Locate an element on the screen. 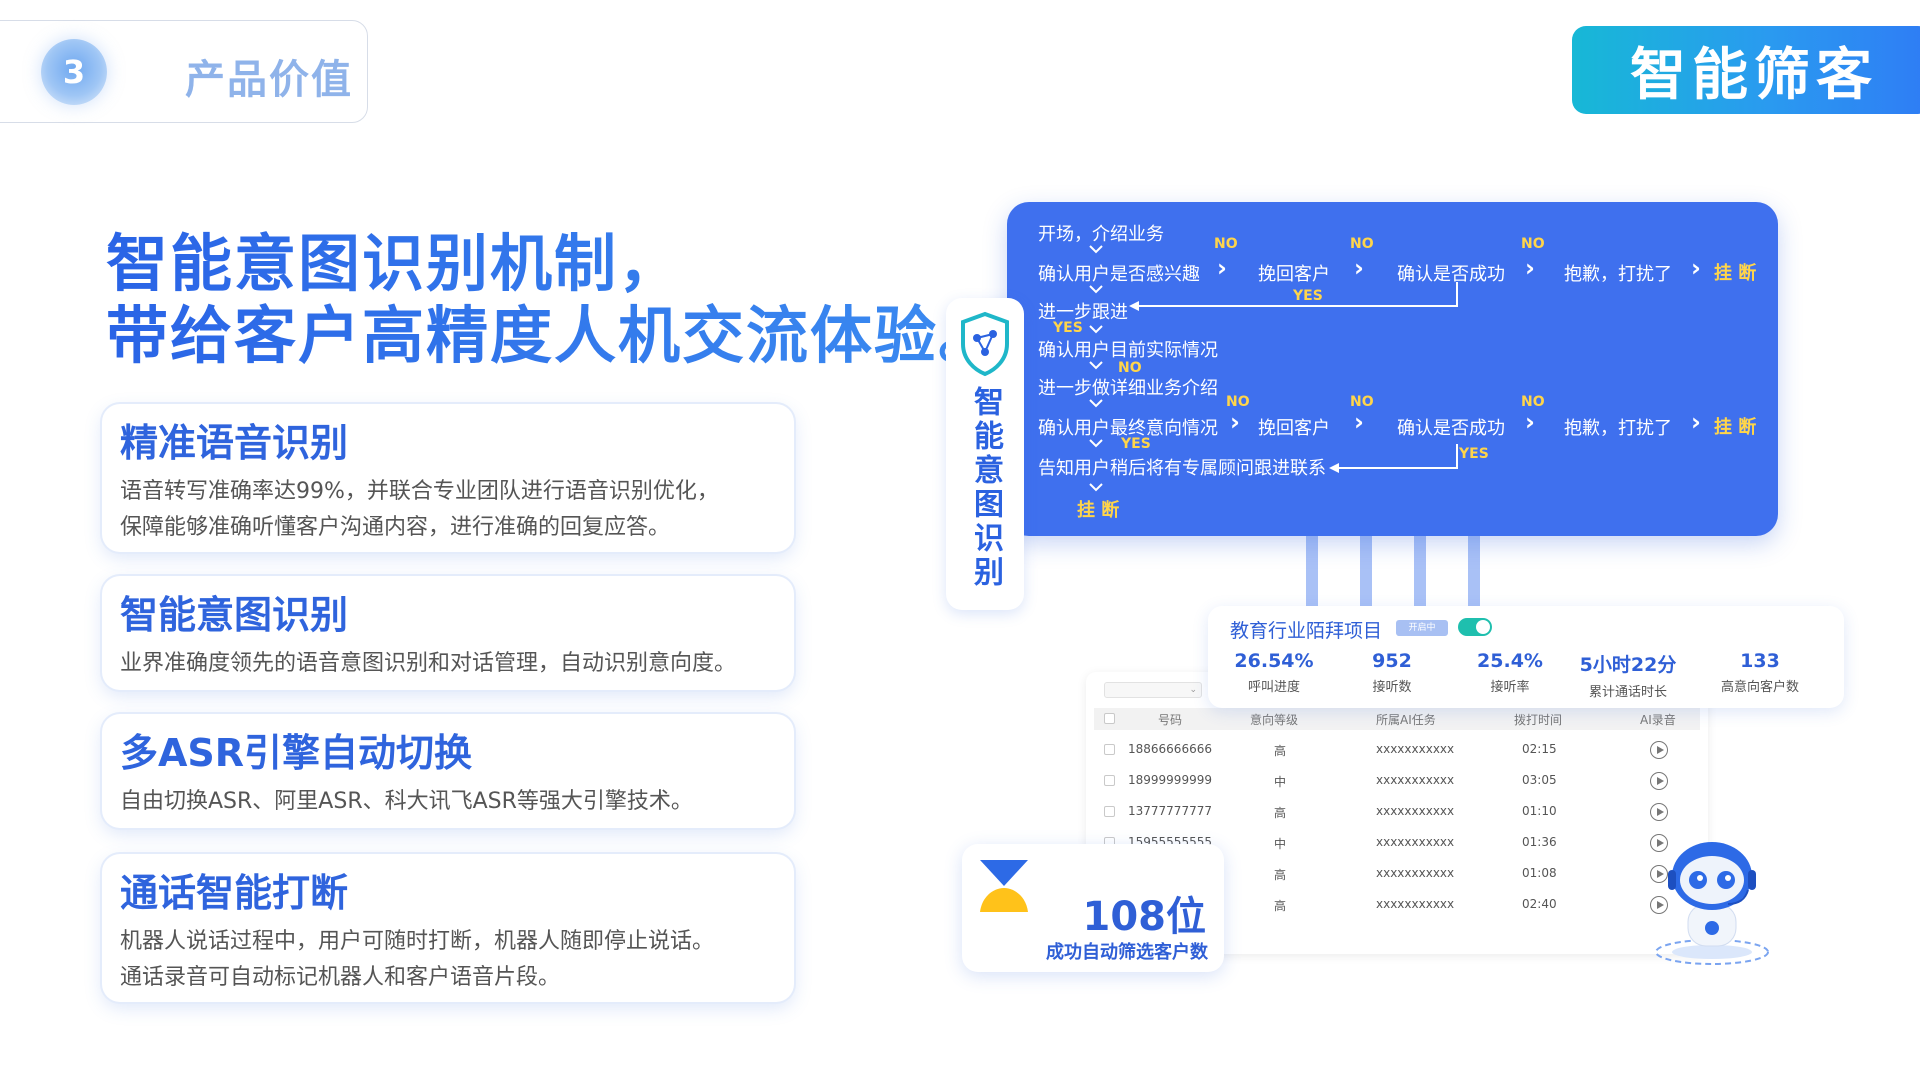  feature-title: 智能意图识别 is located at coordinates (234, 615).